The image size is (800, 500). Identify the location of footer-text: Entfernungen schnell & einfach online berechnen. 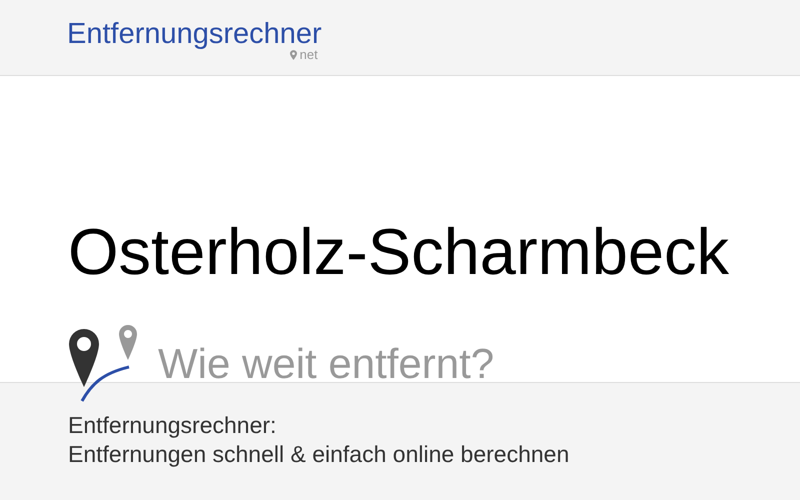
(319, 454).